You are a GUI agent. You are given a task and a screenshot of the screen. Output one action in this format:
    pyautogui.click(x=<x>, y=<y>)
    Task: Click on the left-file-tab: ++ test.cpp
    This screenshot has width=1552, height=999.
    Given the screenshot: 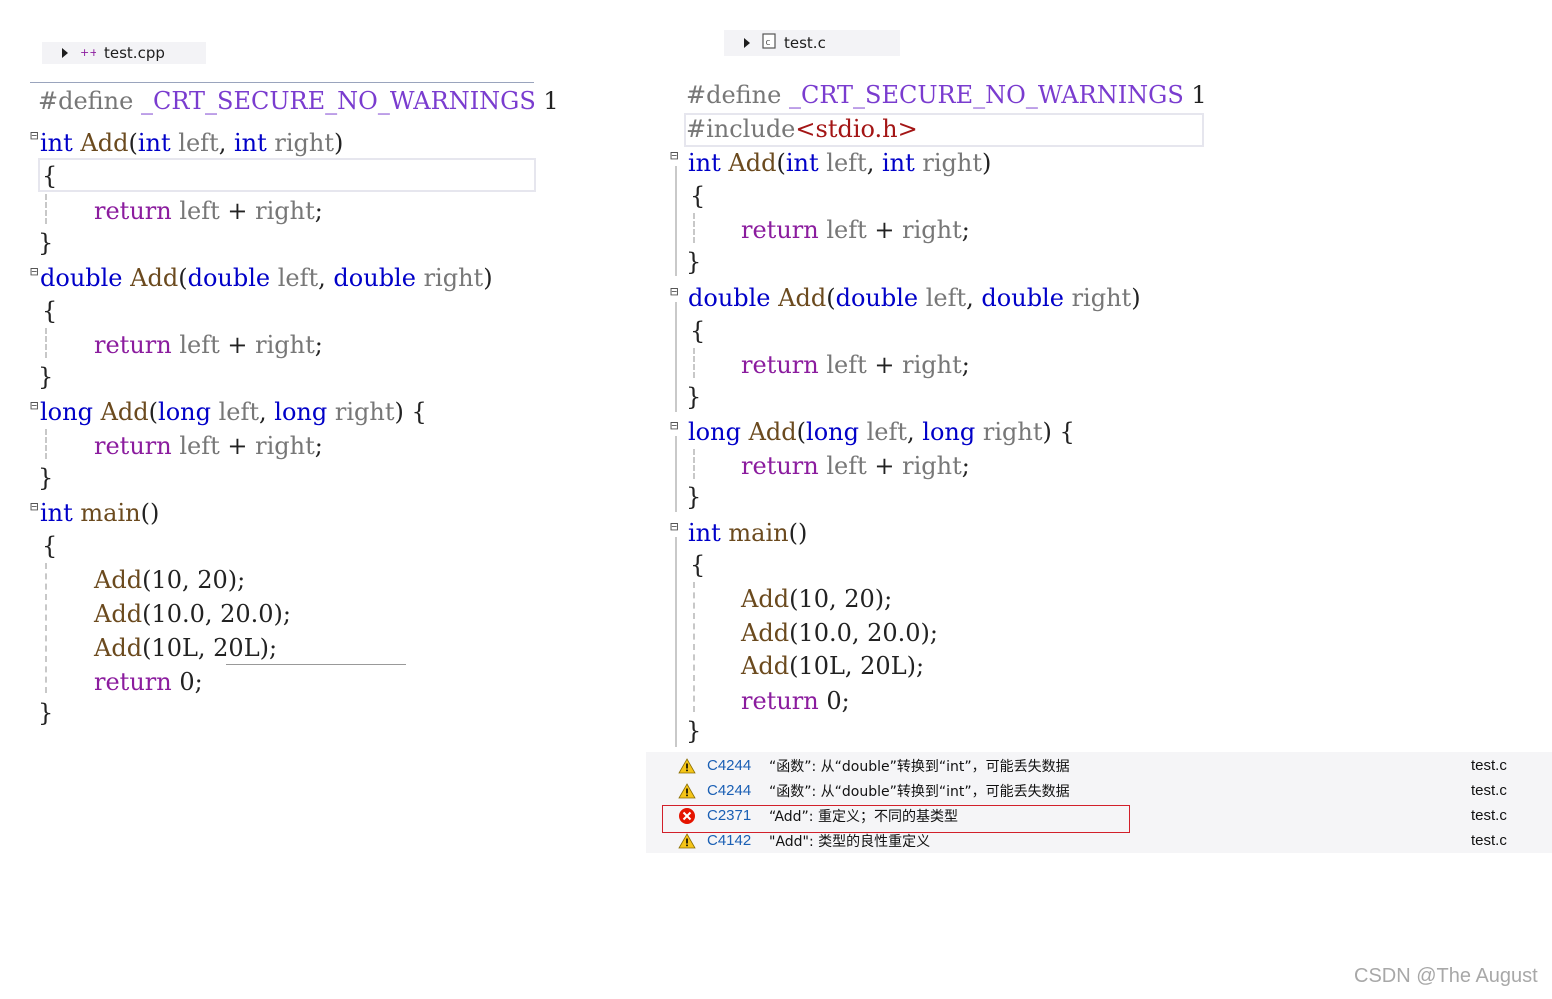 What is the action you would take?
    pyautogui.click(x=124, y=53)
    